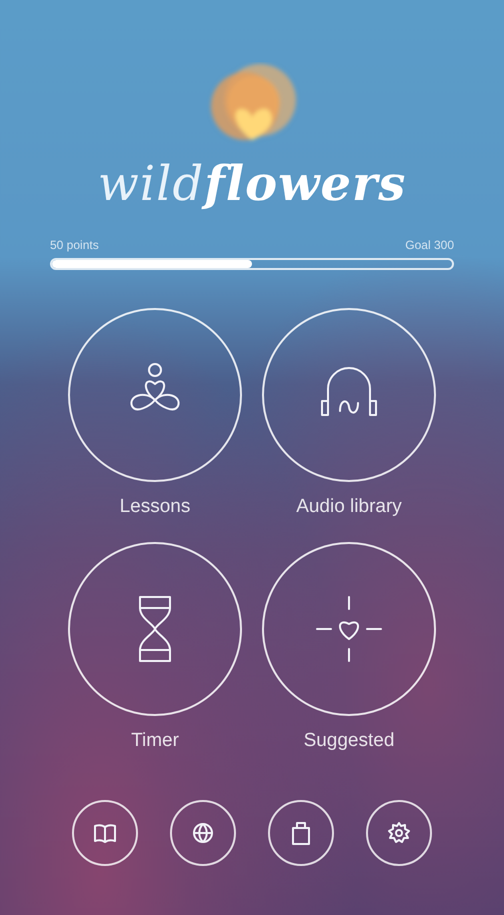 Image resolution: width=504 pixels, height=915 pixels. I want to click on heart-target-icon, so click(349, 629).